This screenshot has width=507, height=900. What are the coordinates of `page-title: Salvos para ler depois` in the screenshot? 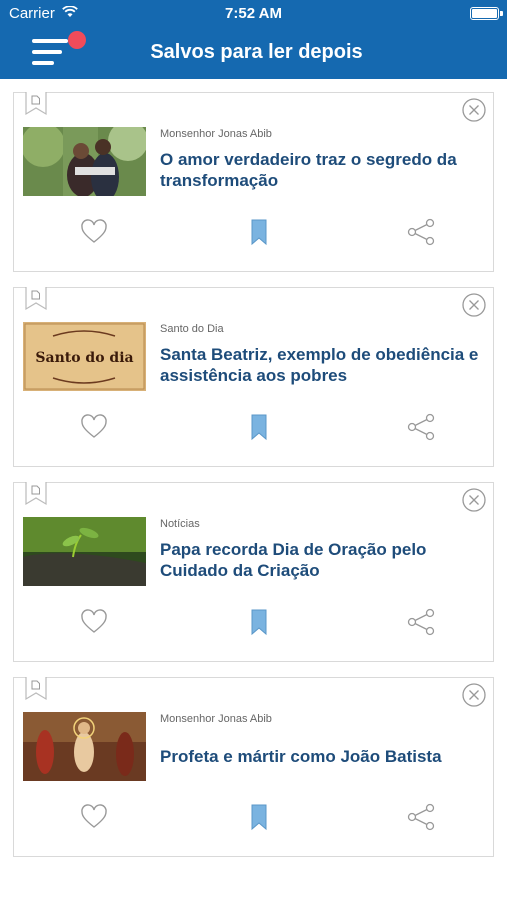 It's located at (256, 52).